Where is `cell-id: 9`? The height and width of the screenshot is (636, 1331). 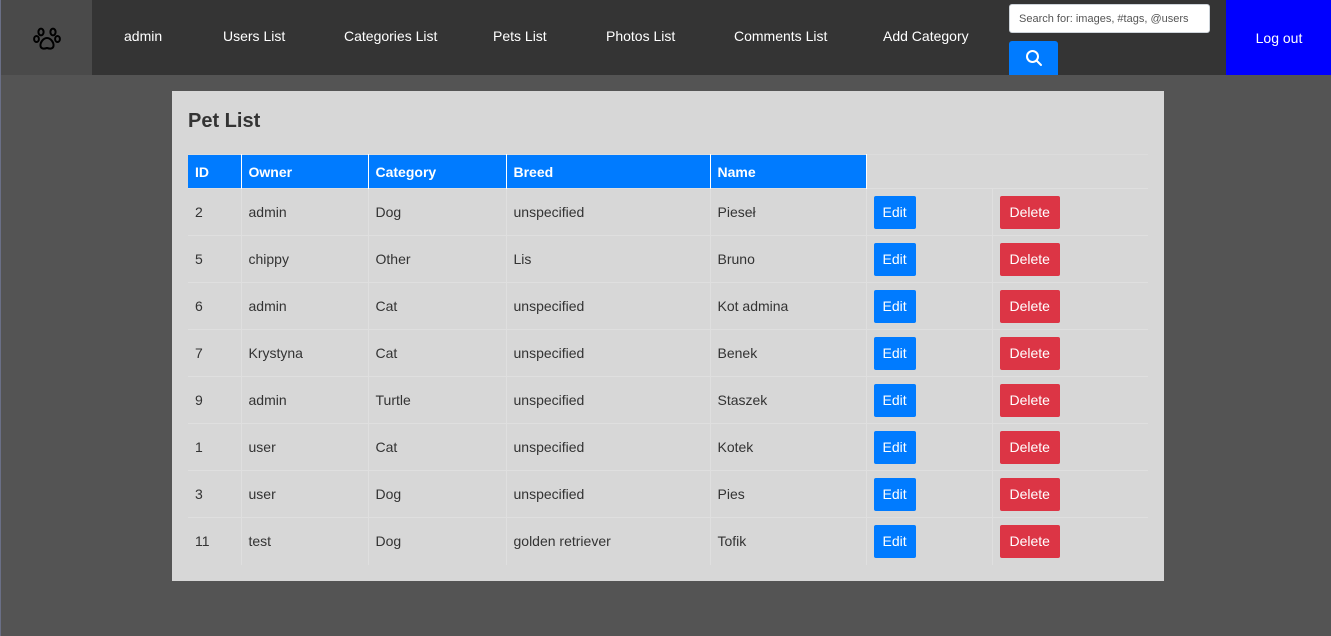 cell-id: 9 is located at coordinates (215, 400).